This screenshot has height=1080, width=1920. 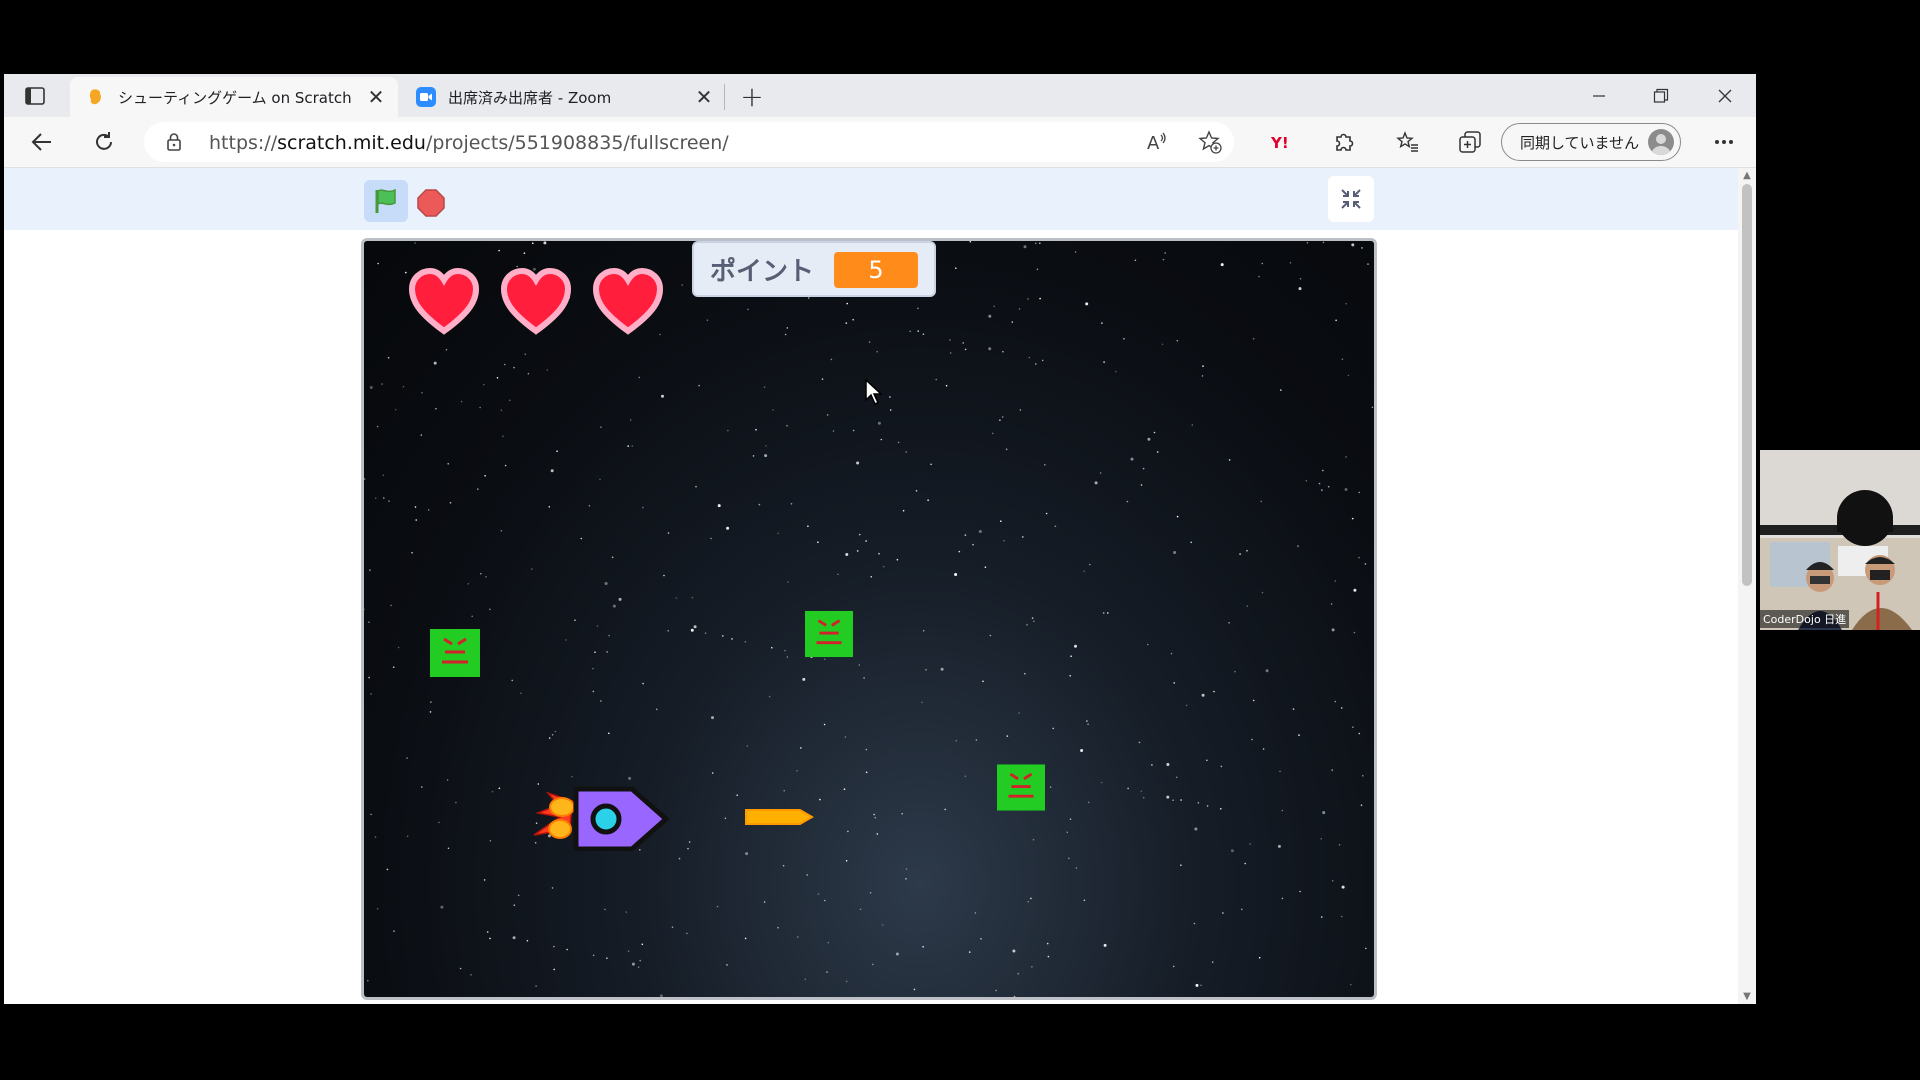 What do you see at coordinates (779, 817) in the screenshot?
I see `bullet-sprite` at bounding box center [779, 817].